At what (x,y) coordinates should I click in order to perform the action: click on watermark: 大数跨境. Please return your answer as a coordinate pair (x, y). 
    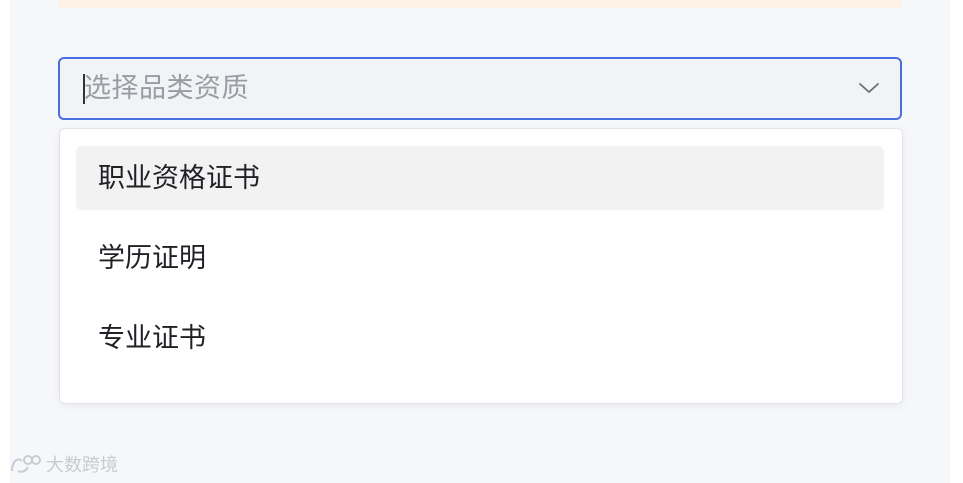
    Looking at the image, I should click on (63, 464).